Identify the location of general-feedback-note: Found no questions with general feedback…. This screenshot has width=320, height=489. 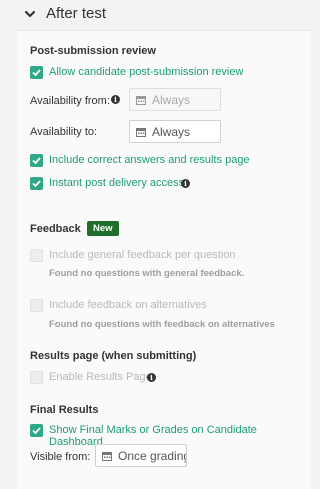
(147, 273).